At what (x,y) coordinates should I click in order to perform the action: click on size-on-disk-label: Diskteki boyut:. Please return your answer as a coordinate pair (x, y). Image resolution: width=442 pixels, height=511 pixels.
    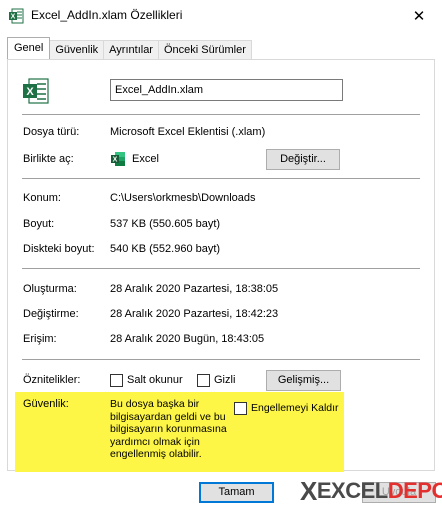
    Looking at the image, I should click on (59, 249).